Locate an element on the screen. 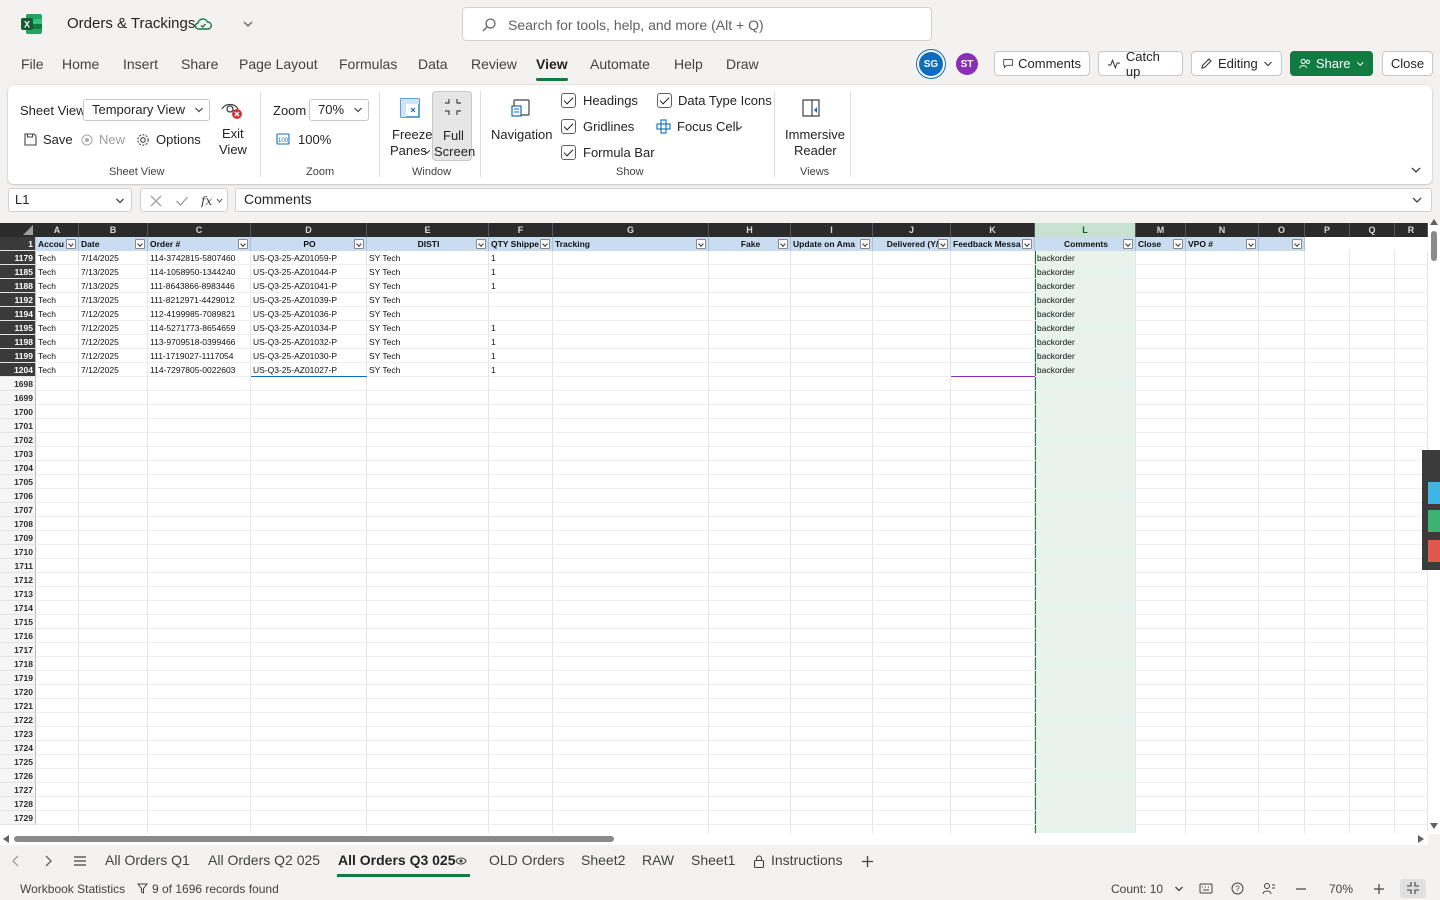 The image size is (1440, 900). select-all-corner is located at coordinates (18, 230).